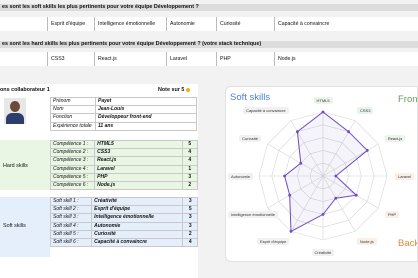  I want to click on table-row: Soft skill 2 : Esprit d'équipe 5, so click(123, 210).